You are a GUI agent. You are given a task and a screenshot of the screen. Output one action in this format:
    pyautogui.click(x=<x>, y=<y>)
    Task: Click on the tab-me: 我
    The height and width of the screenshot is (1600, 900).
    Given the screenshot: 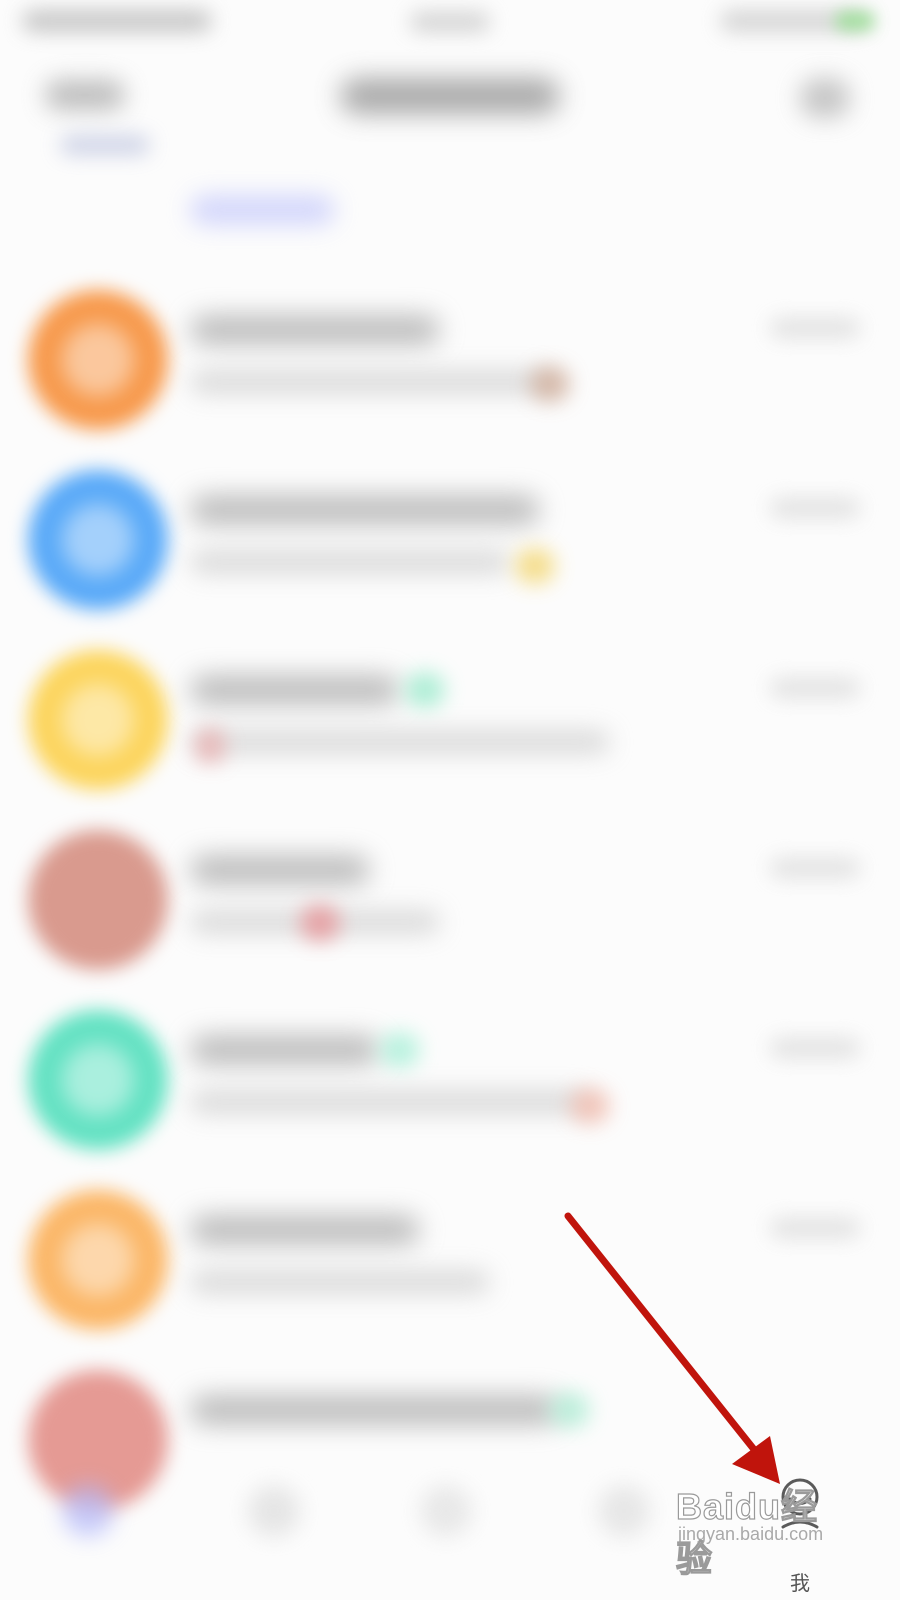 What is the action you would take?
    pyautogui.click(x=800, y=1535)
    